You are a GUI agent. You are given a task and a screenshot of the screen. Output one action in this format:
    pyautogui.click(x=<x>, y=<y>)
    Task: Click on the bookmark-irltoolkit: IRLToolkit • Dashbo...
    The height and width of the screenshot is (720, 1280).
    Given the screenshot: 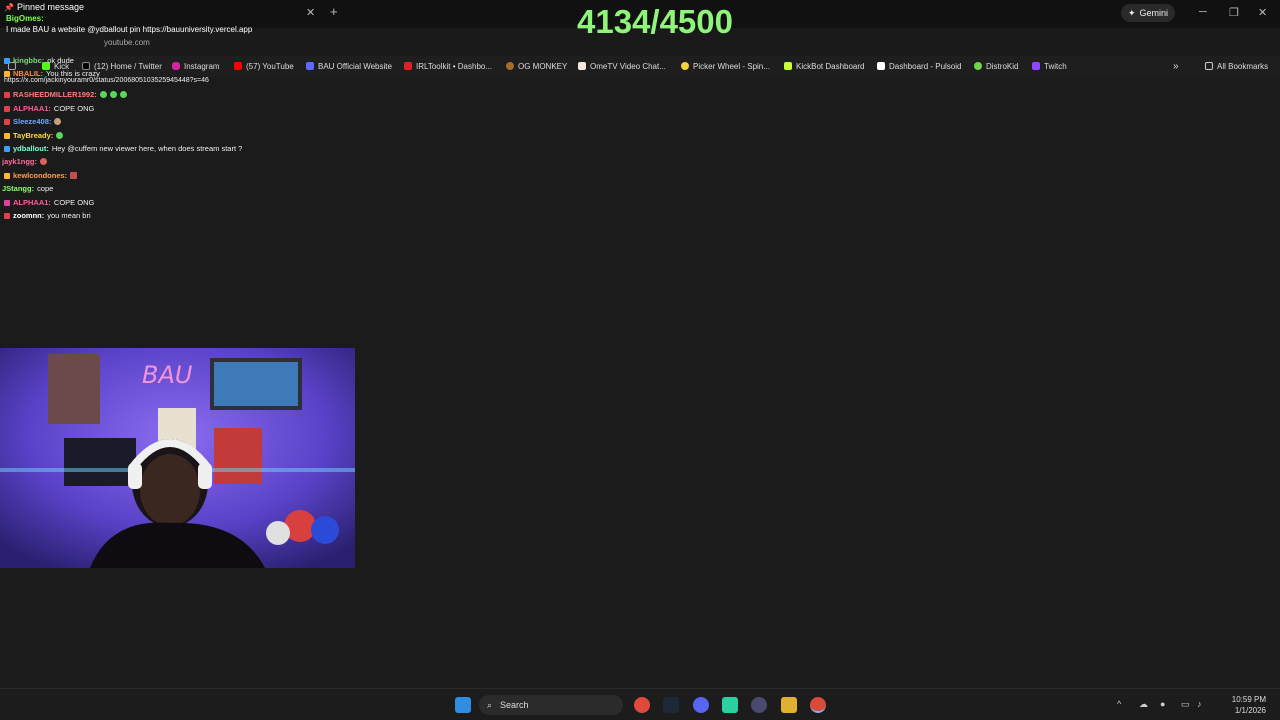 What is the action you would take?
    pyautogui.click(x=448, y=66)
    